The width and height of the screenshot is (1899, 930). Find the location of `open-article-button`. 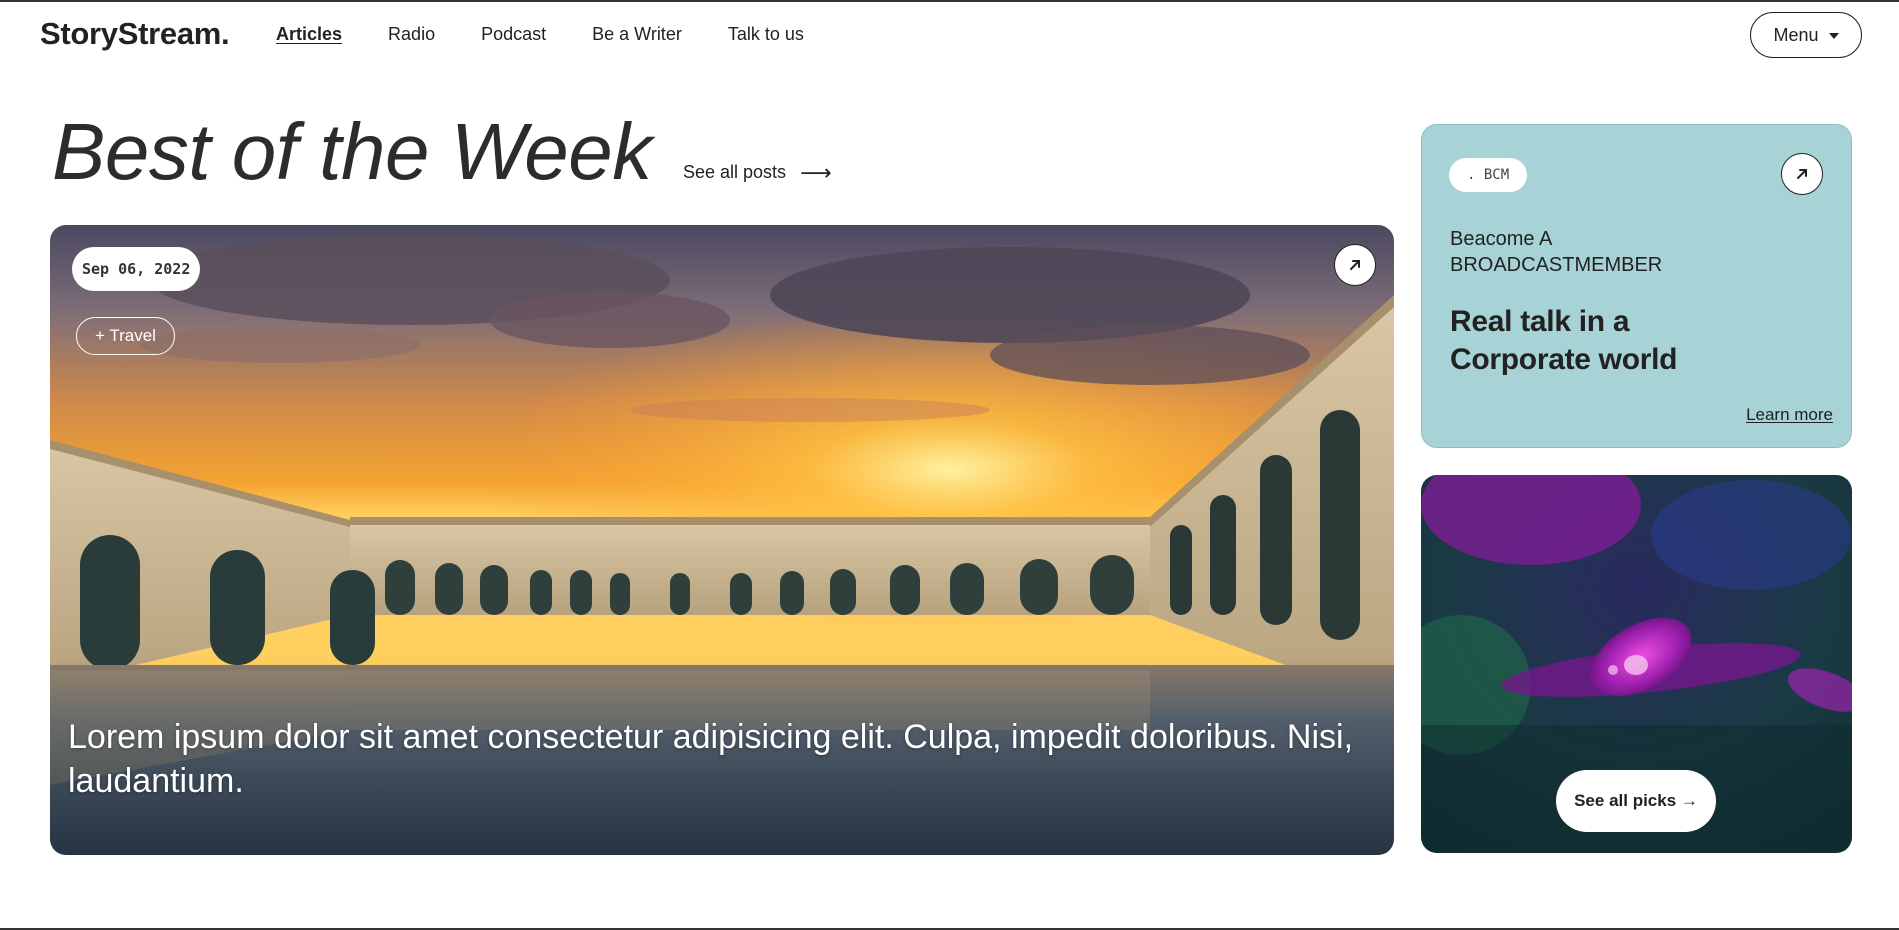

open-article-button is located at coordinates (1355, 265).